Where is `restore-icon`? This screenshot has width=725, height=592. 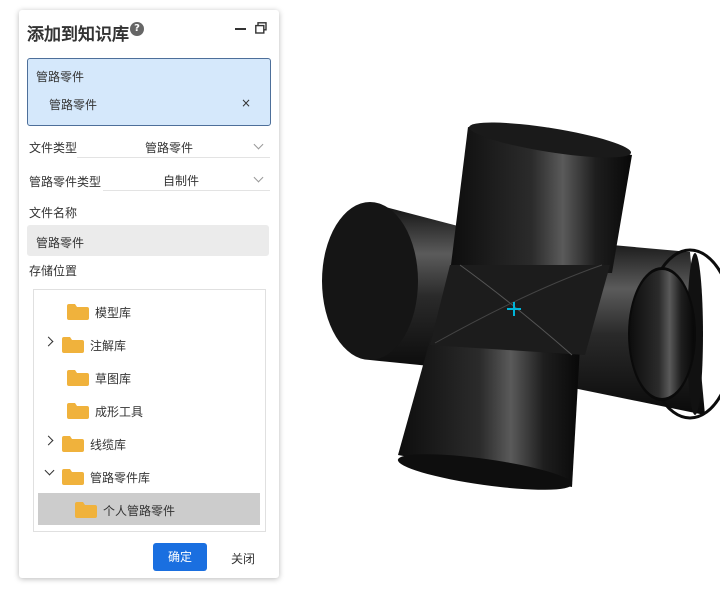
restore-icon is located at coordinates (261, 28).